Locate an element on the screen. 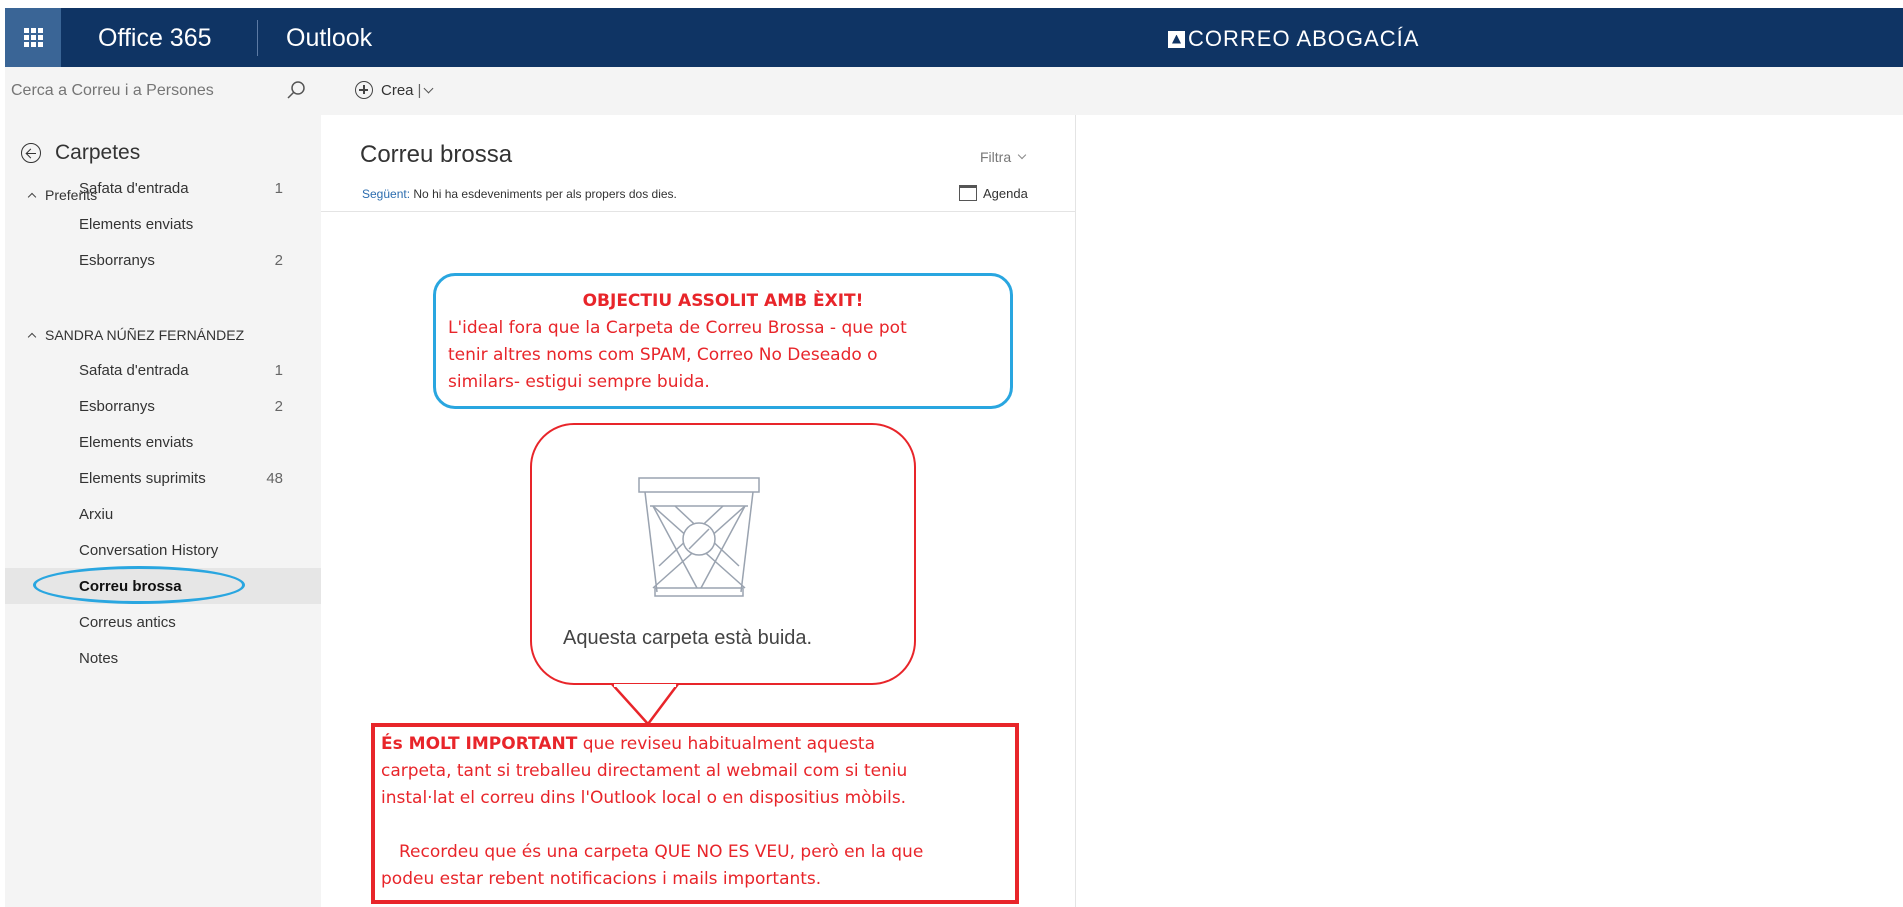 This screenshot has height=907, width=1903. agenda-label: Agenda is located at coordinates (1005, 193).